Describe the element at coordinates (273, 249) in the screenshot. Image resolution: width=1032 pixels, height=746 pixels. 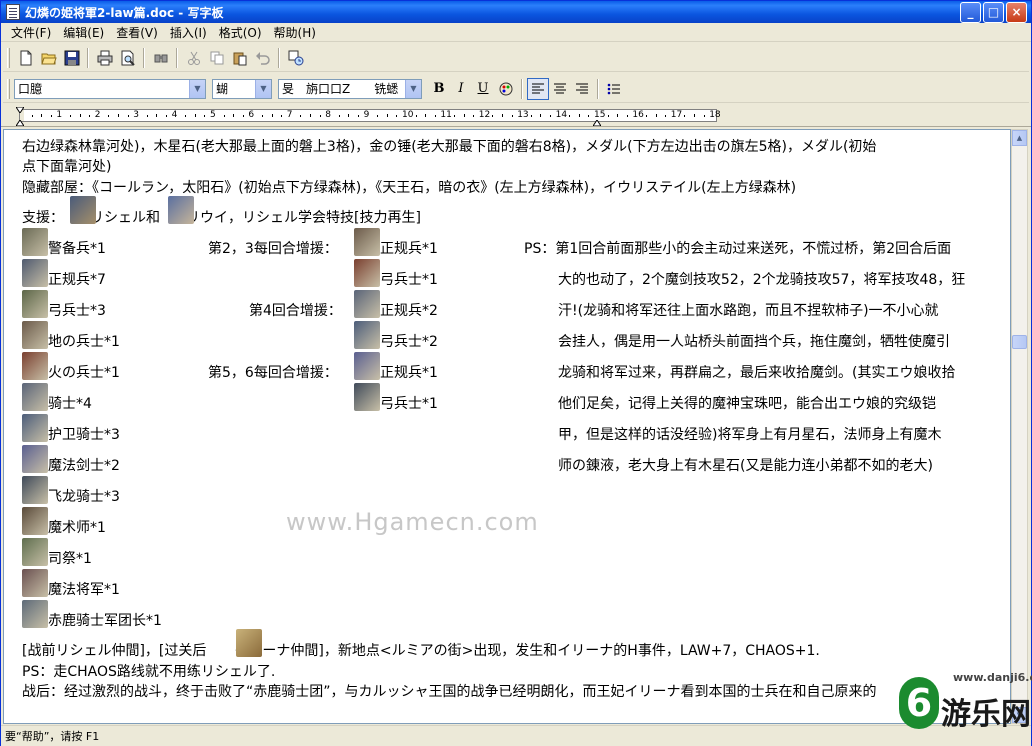
I see `reinforce-label: 第2，3每回合增援：` at that location.